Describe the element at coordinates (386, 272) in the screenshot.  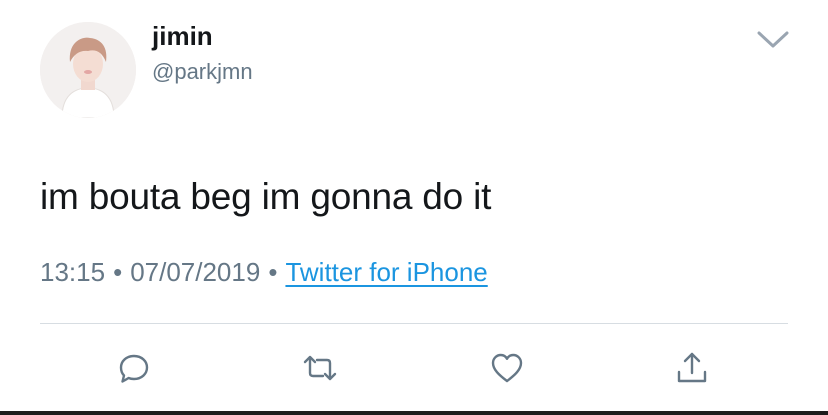
I see `source-link: Twitter for iPhone` at that location.